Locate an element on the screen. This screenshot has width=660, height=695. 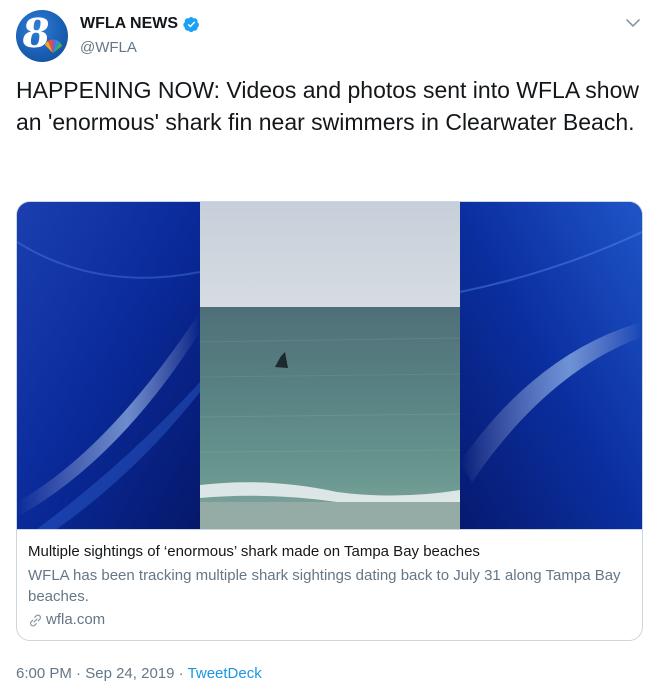
handle: @WFLA is located at coordinates (140, 48).